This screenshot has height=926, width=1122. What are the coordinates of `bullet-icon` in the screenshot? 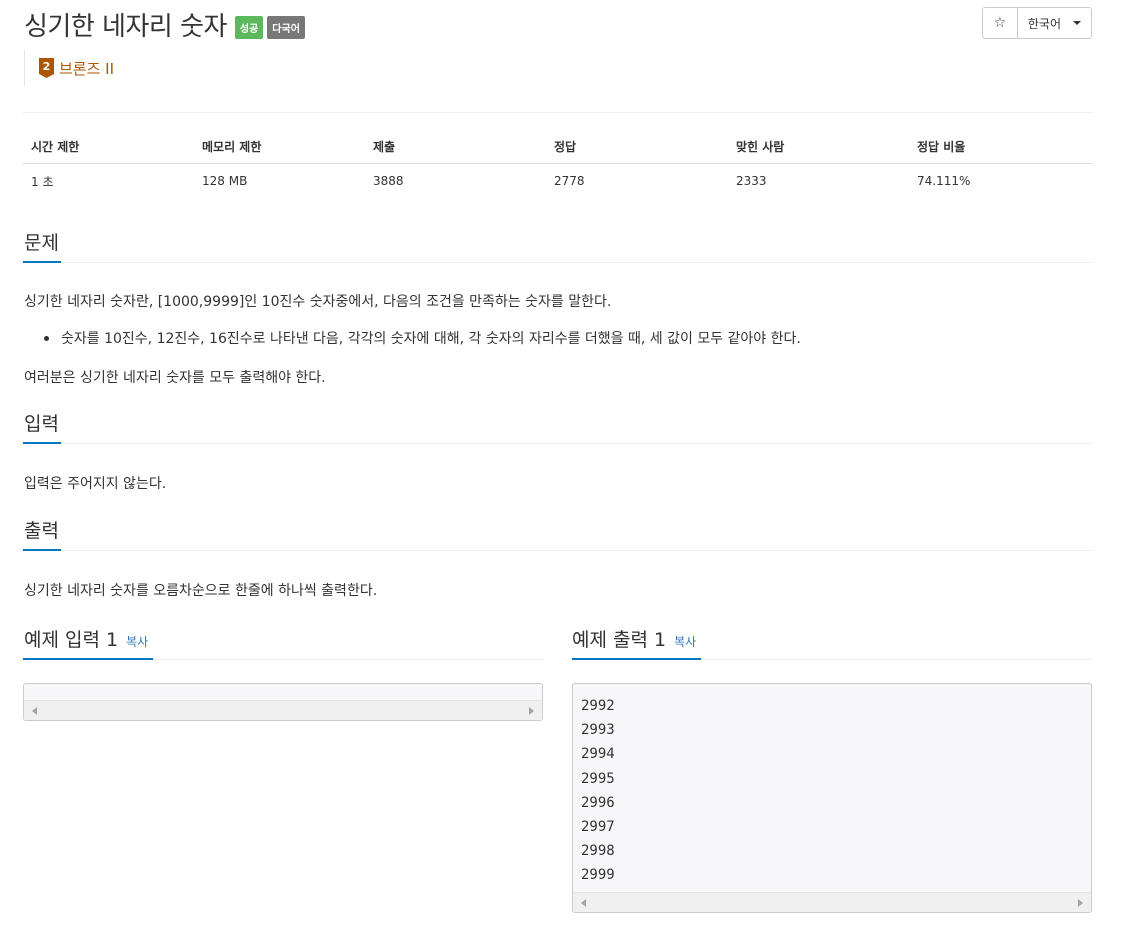 It's located at (46, 338).